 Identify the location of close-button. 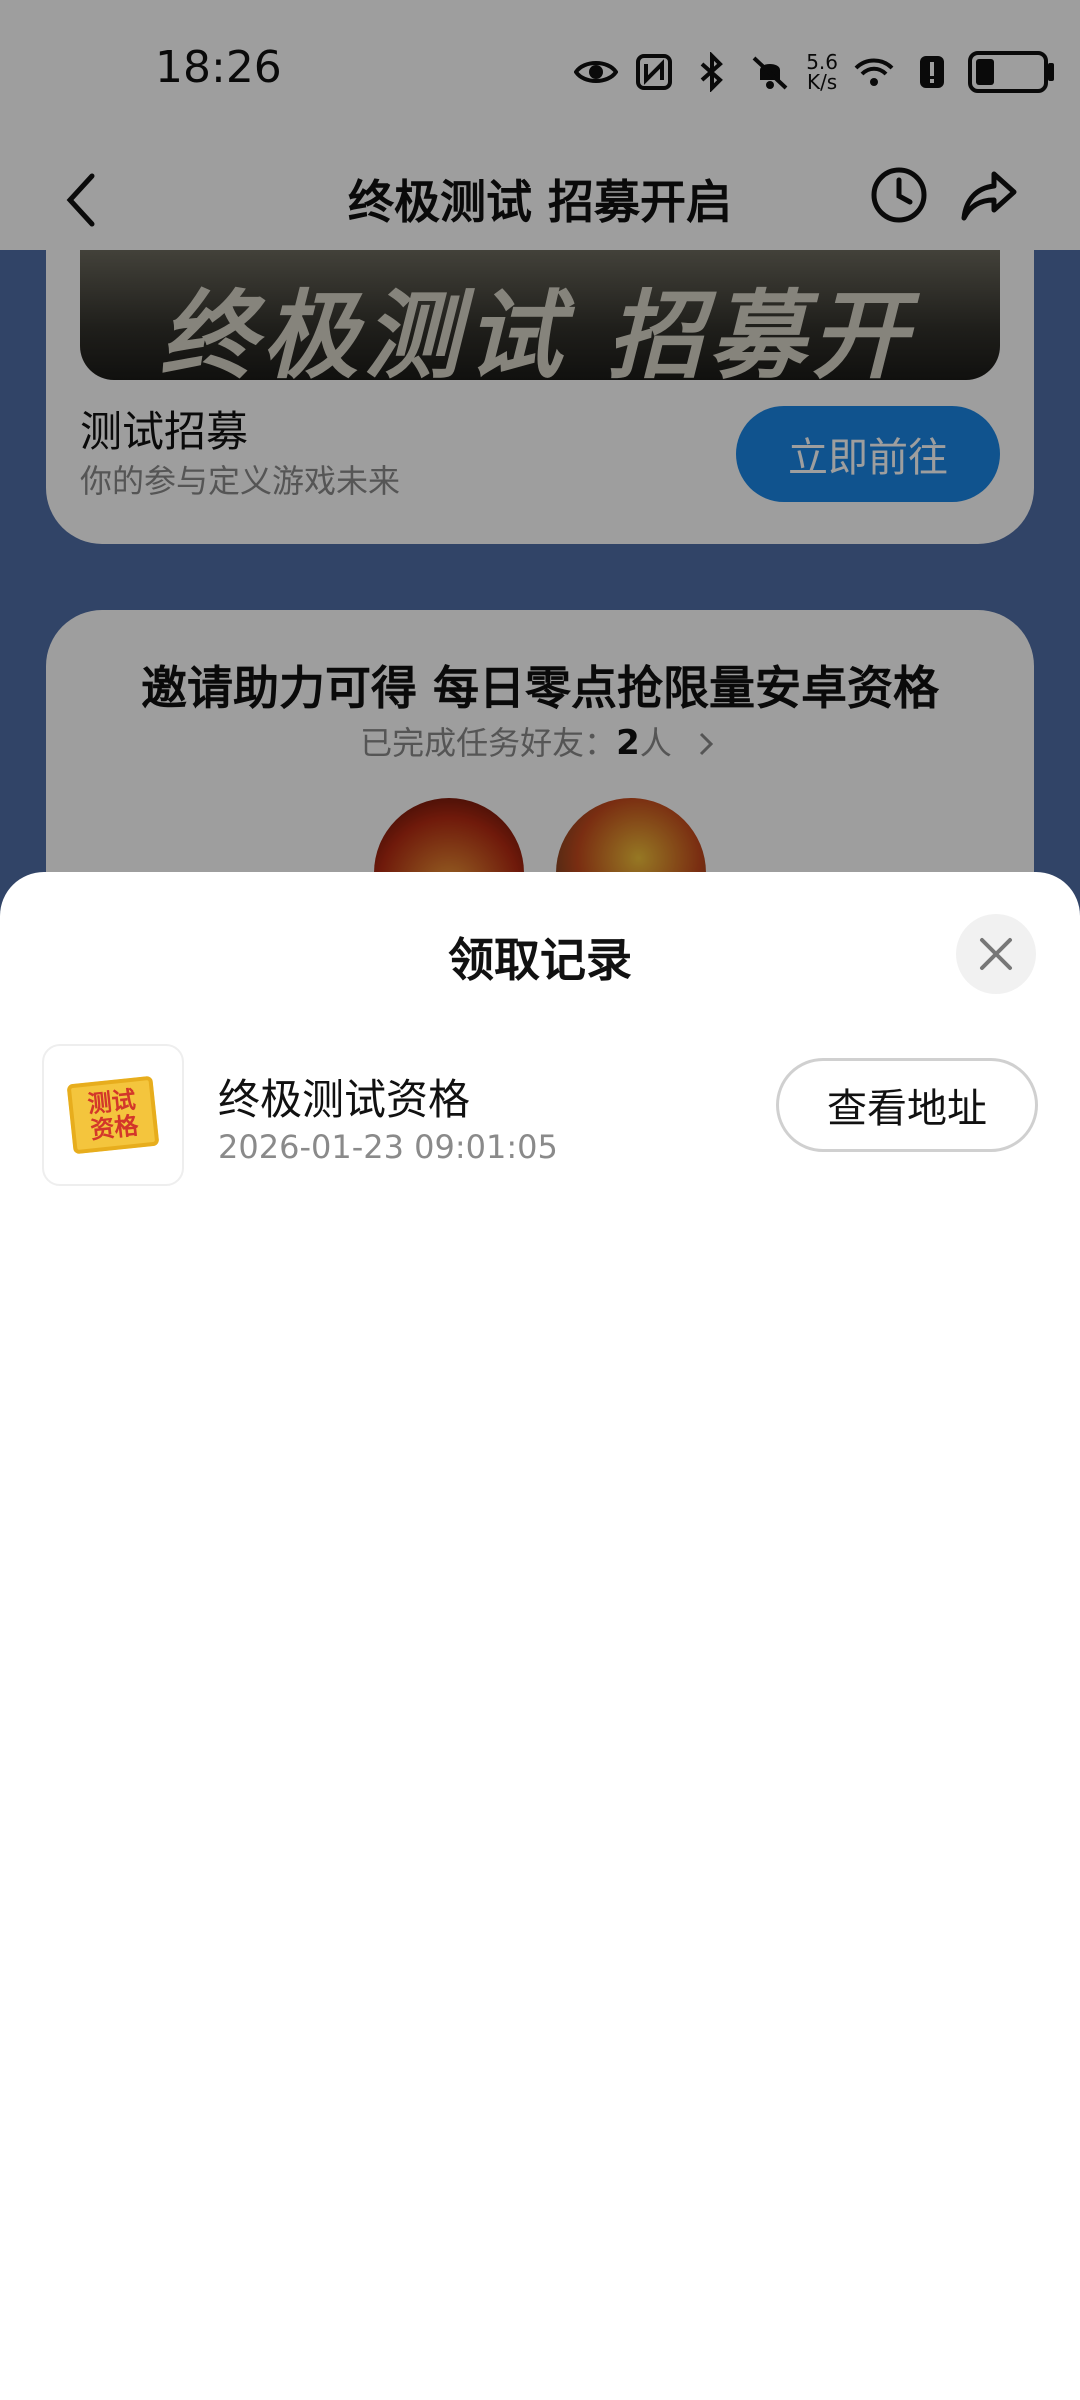
(996, 954).